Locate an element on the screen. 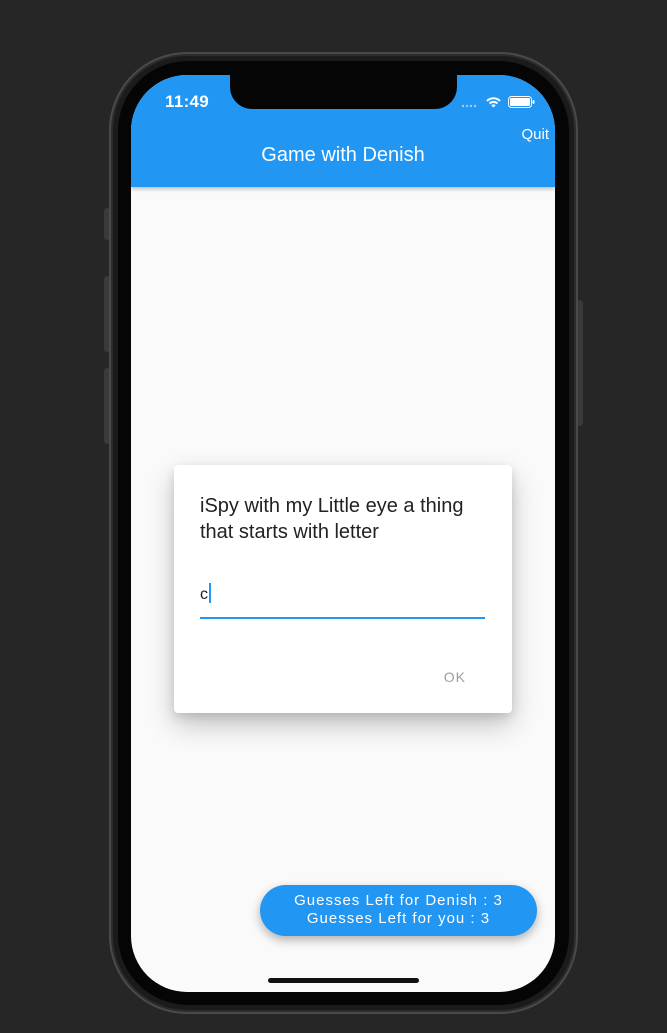 The width and height of the screenshot is (667, 1033). guess-input-value: c is located at coordinates (204, 594).